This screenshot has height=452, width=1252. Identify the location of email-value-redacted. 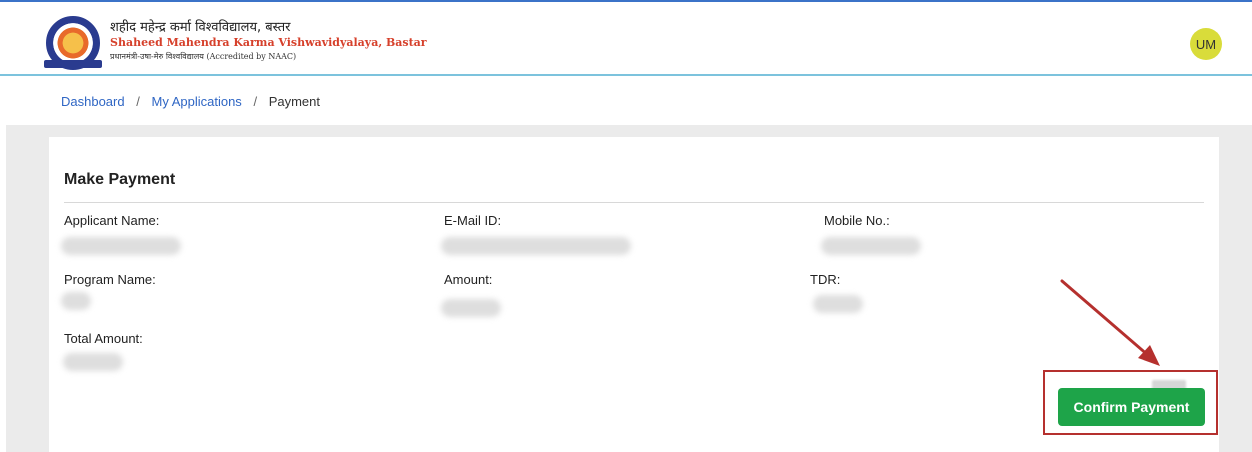
(536, 246).